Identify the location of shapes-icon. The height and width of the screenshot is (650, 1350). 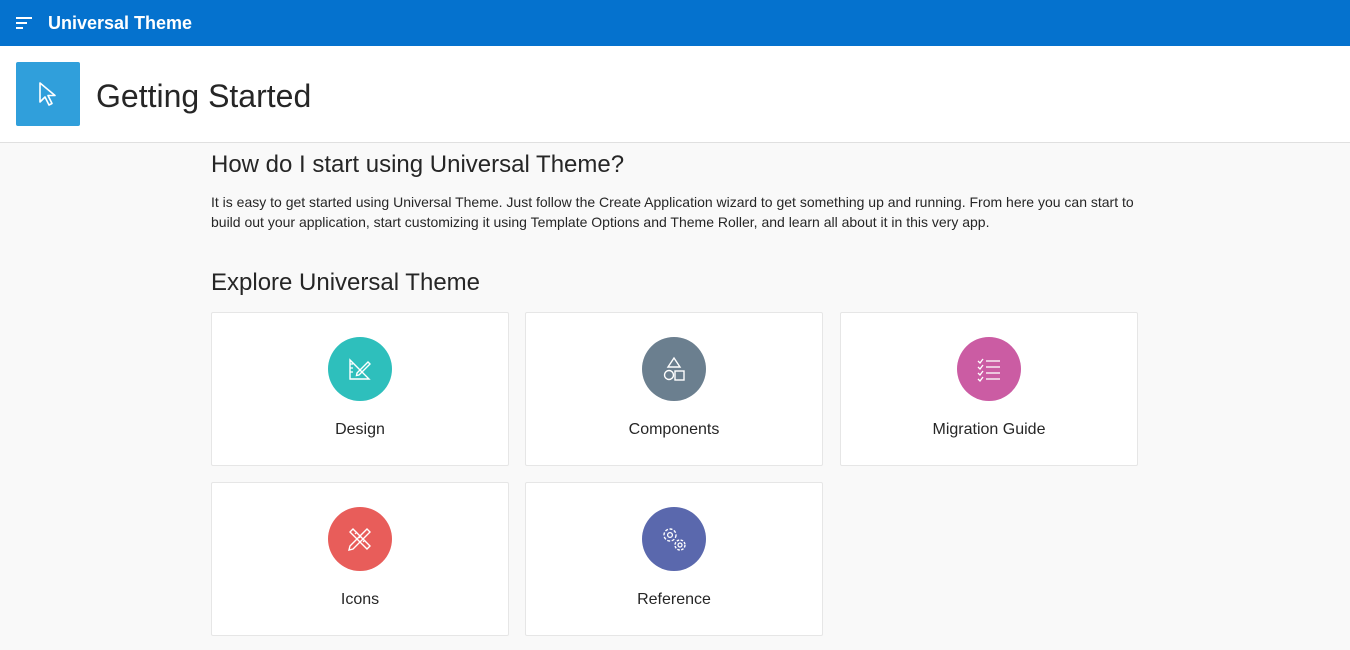
(674, 368).